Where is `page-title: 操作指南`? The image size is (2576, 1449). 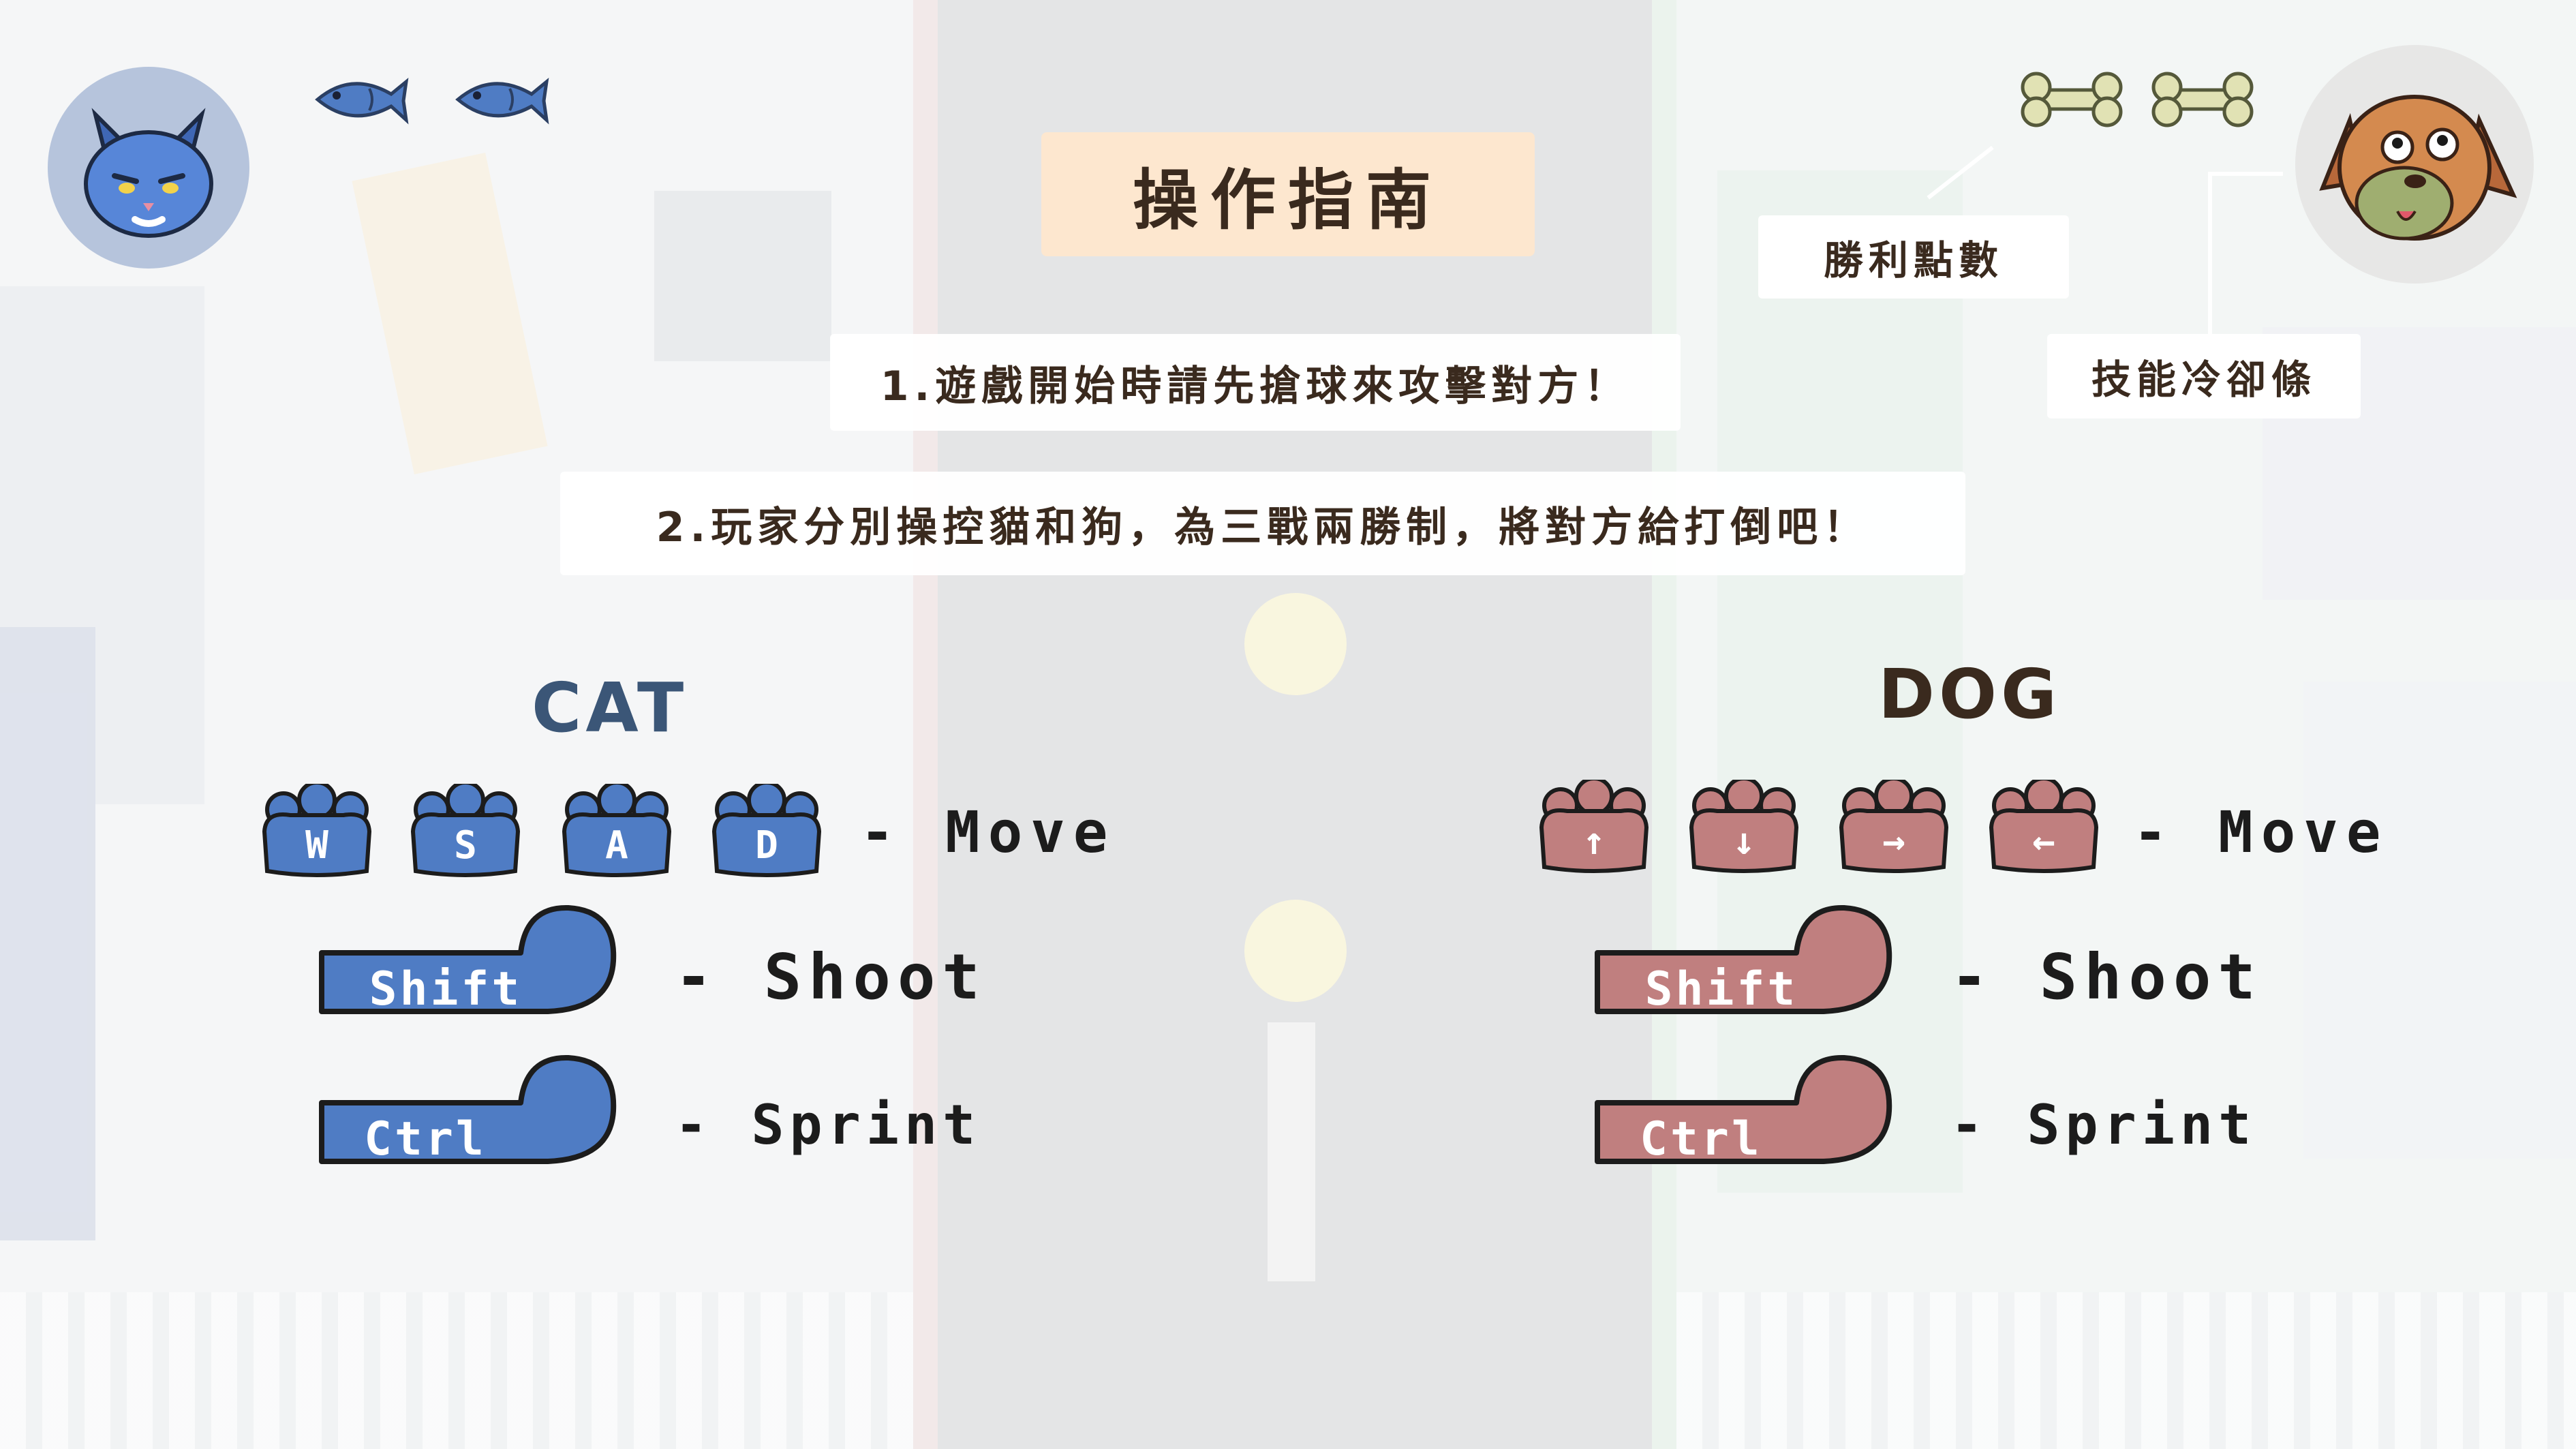
page-title: 操作指南 is located at coordinates (1288, 194).